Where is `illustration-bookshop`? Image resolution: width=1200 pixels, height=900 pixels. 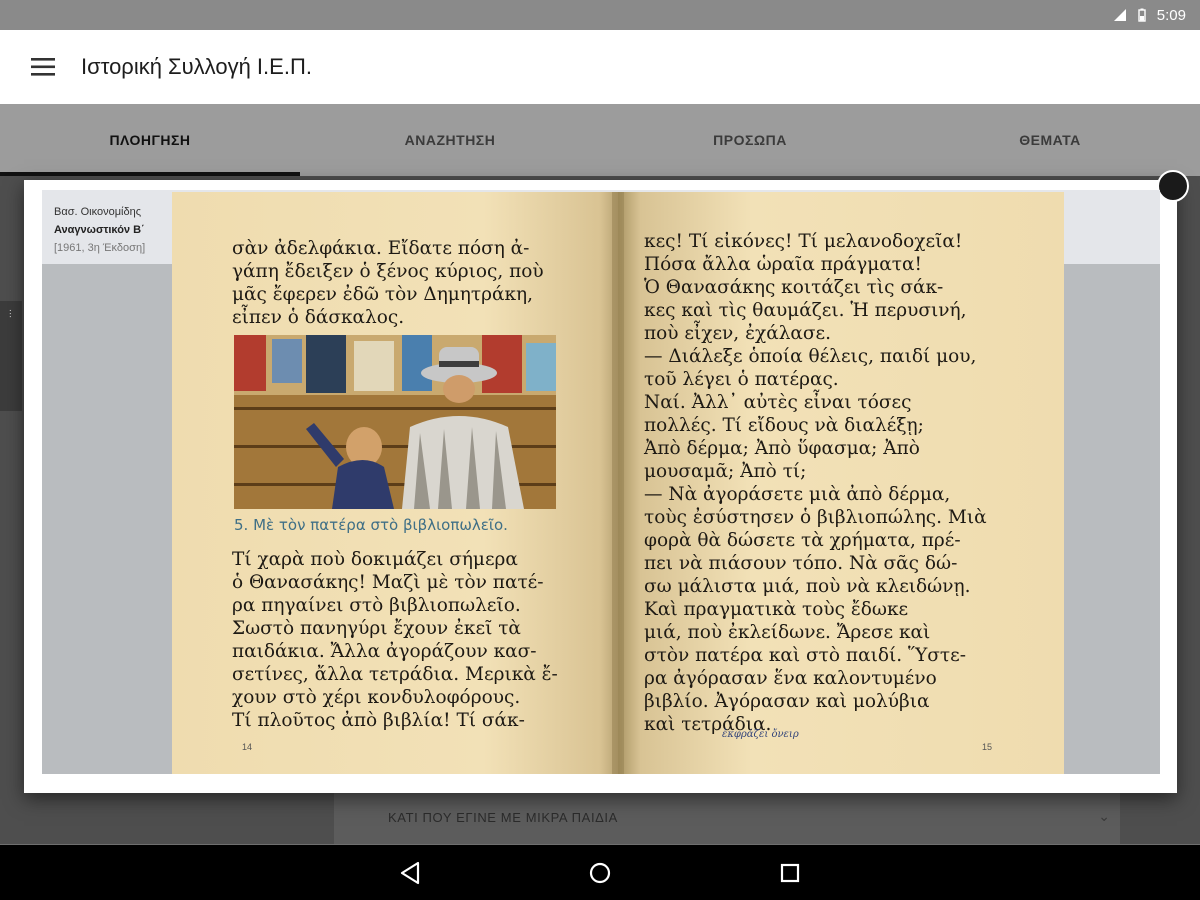
illustration-bookshop is located at coordinates (395, 422).